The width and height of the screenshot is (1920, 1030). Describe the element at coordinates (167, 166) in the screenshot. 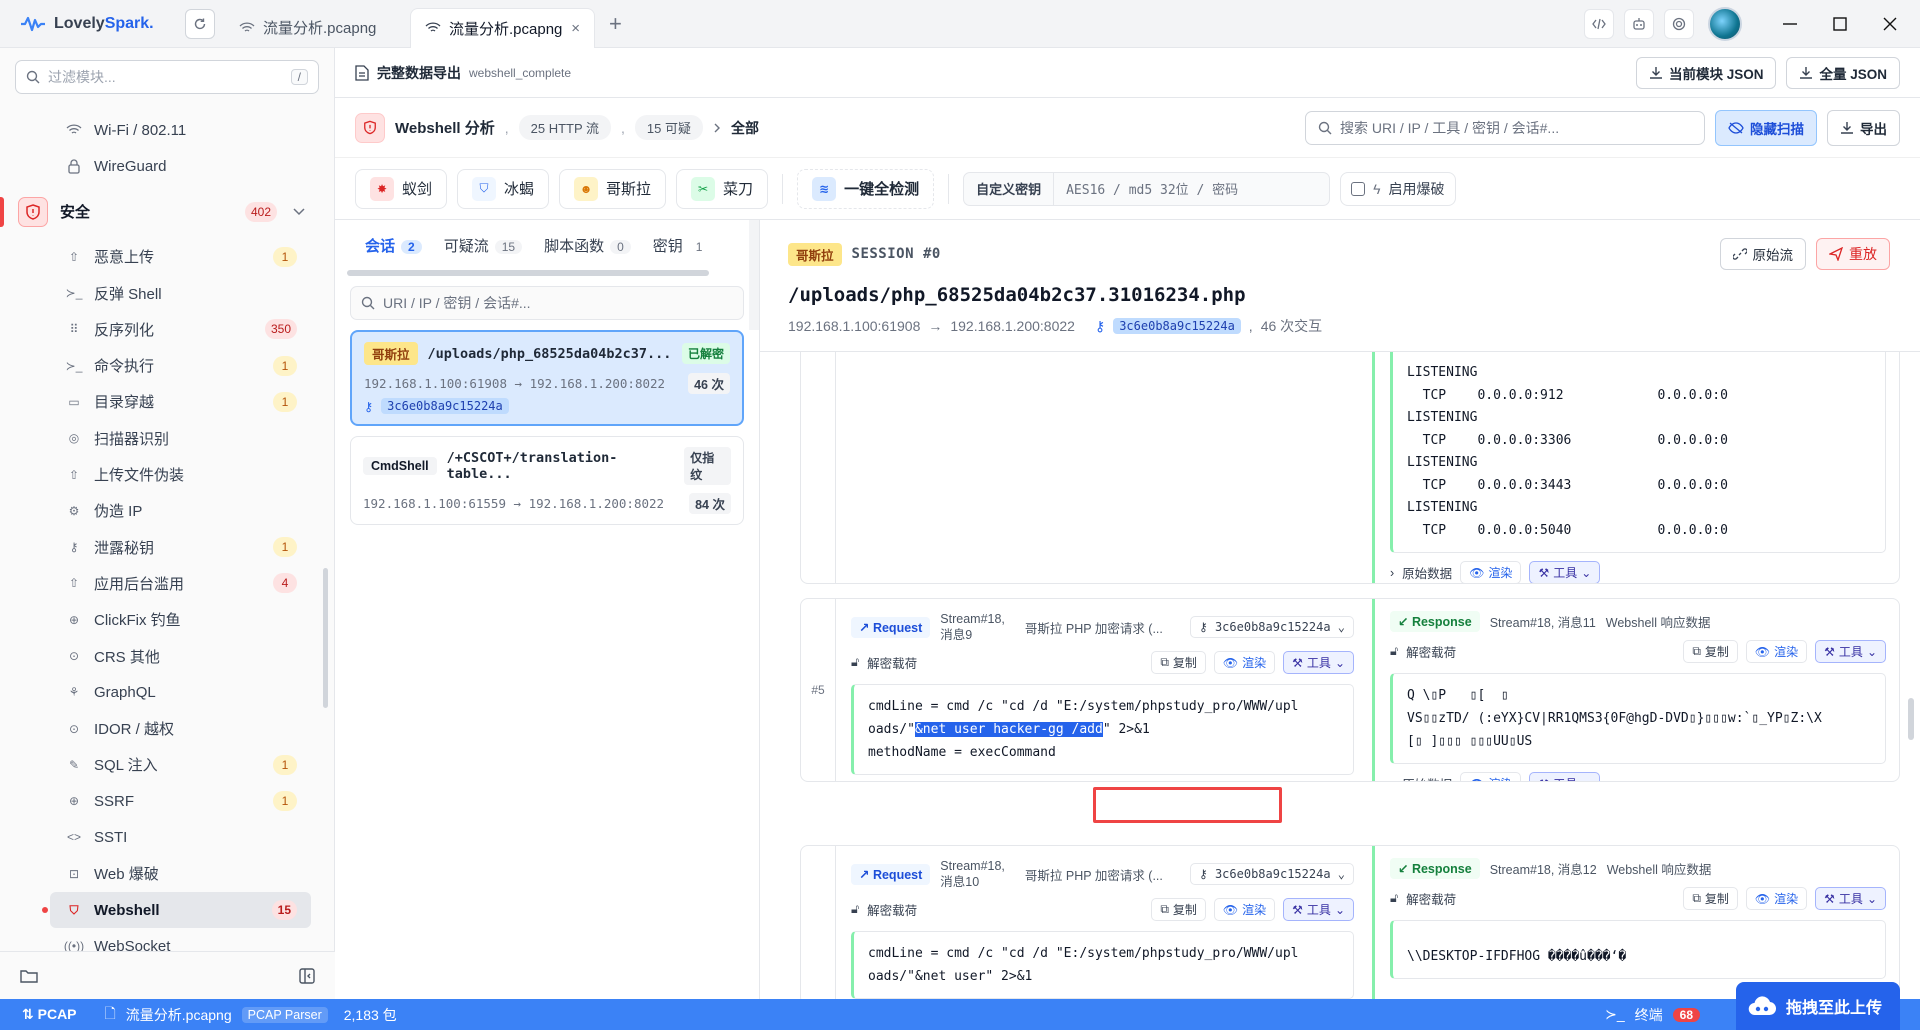

I see `sidebar-item-wireguard: WireGuard` at that location.